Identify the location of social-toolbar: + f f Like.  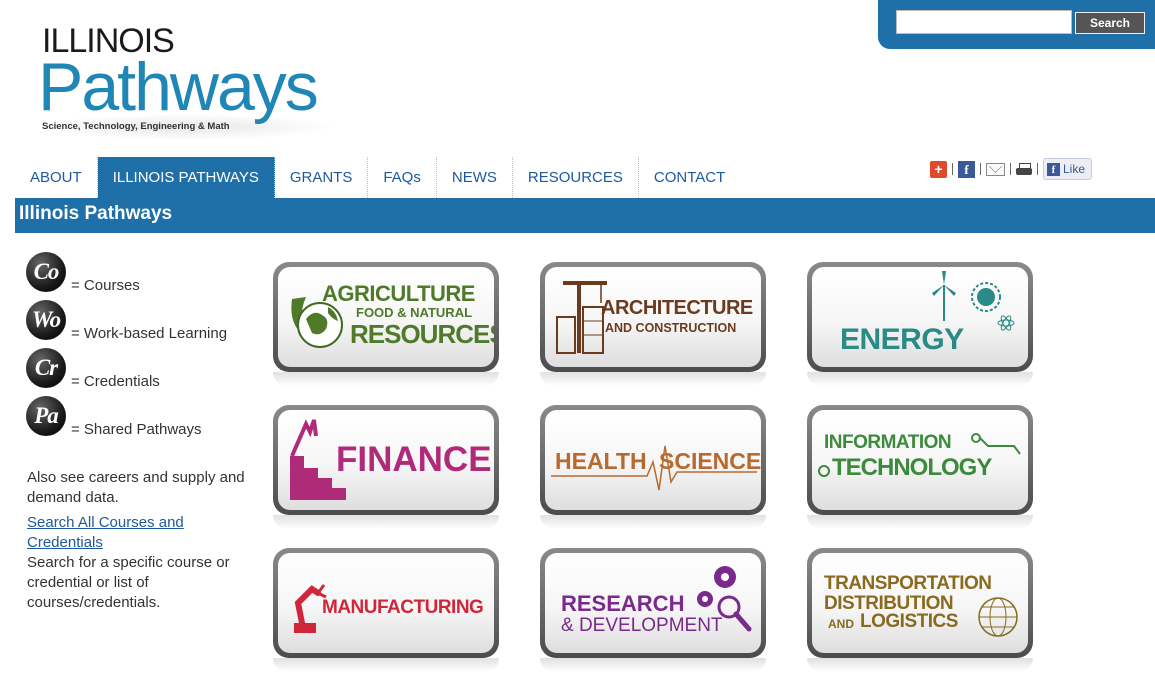
(1011, 169).